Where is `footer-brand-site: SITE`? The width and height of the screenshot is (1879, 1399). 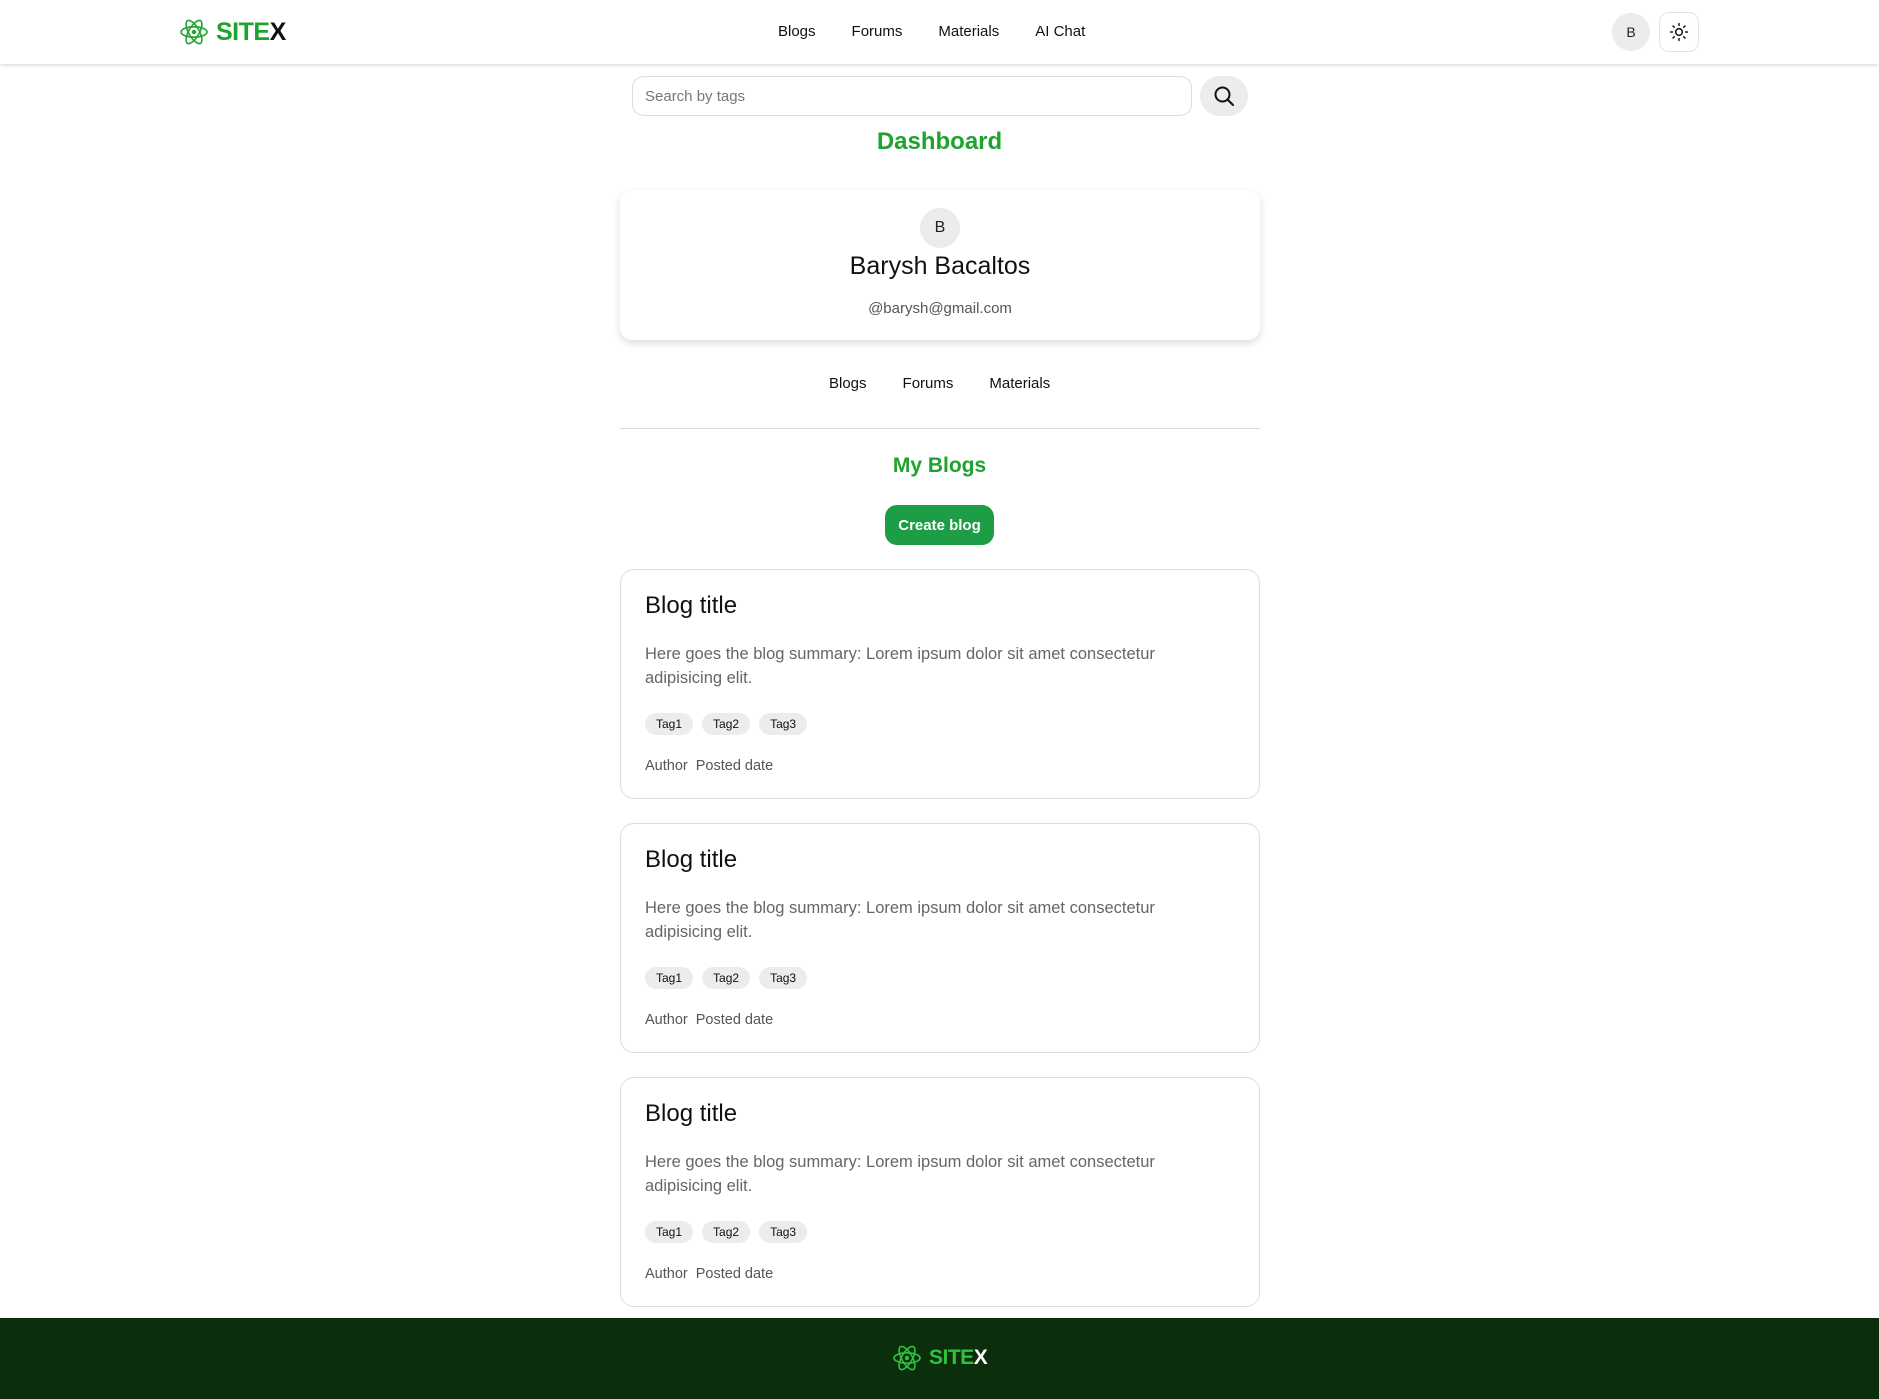
footer-brand-site: SITE is located at coordinates (951, 1357).